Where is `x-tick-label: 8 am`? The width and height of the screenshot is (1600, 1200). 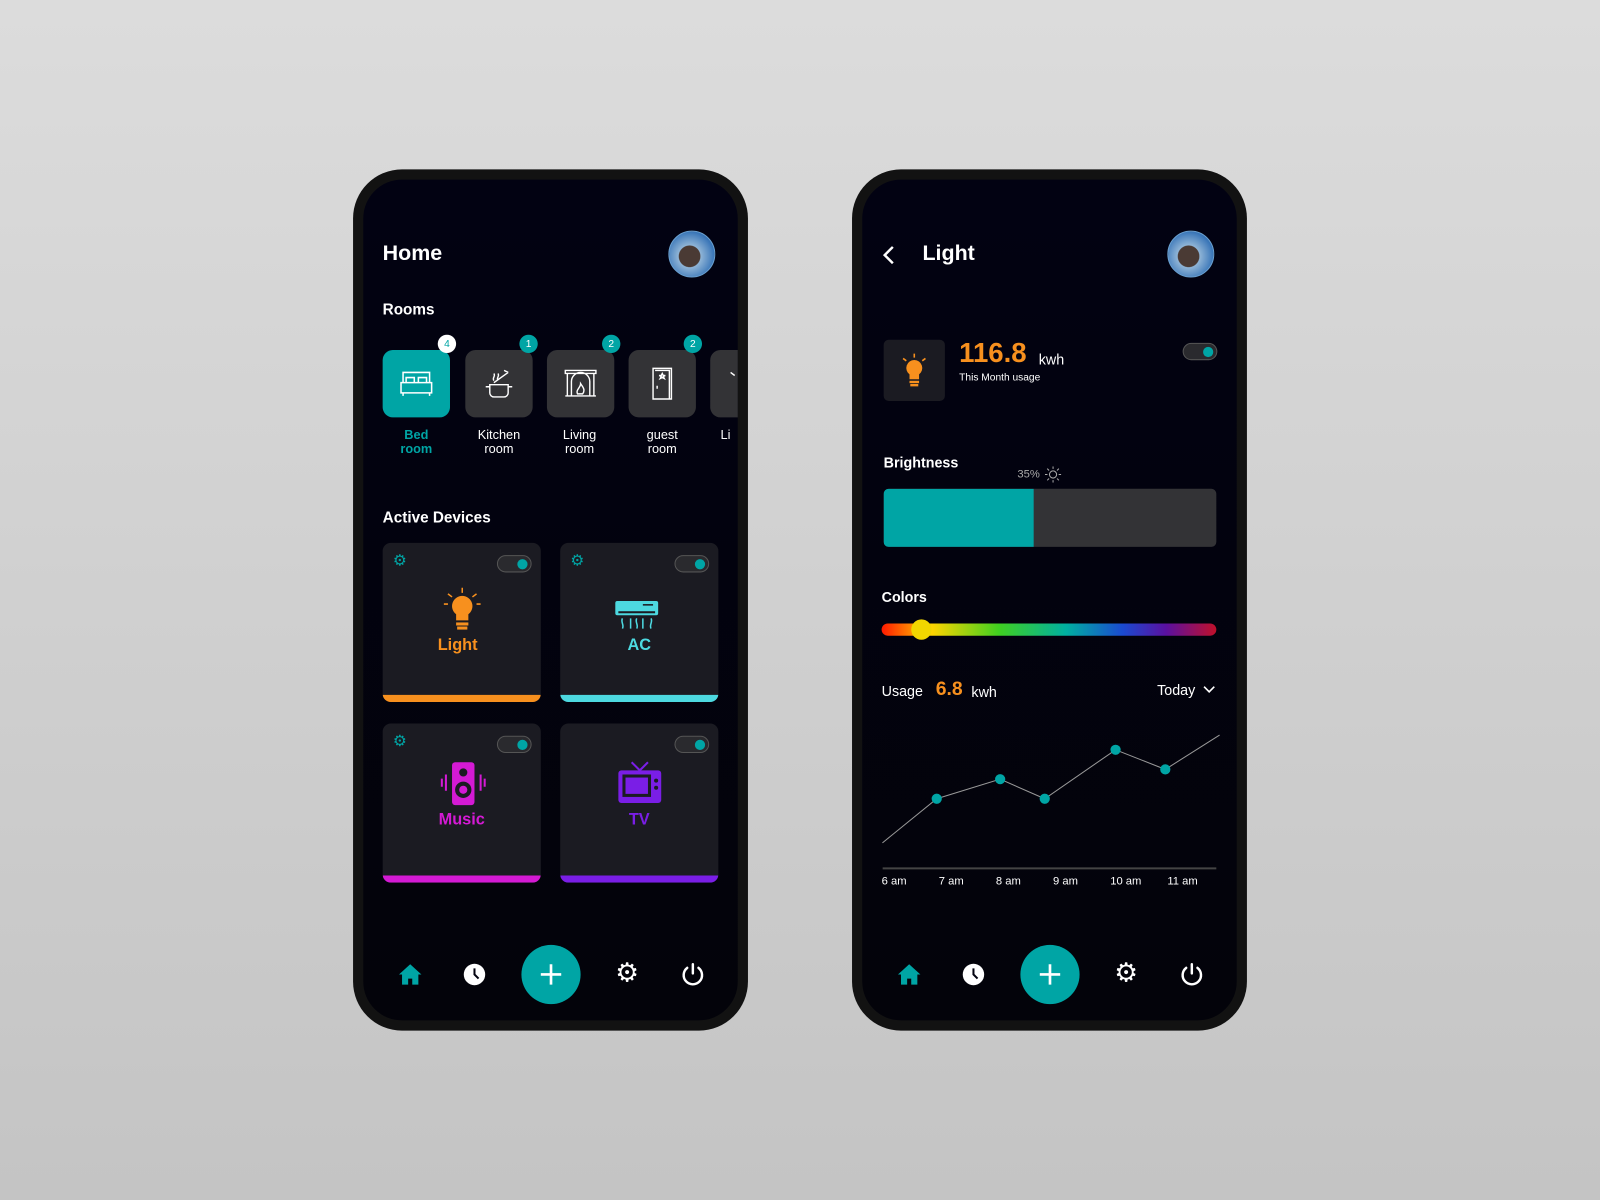 x-tick-label: 8 am is located at coordinates (1008, 881).